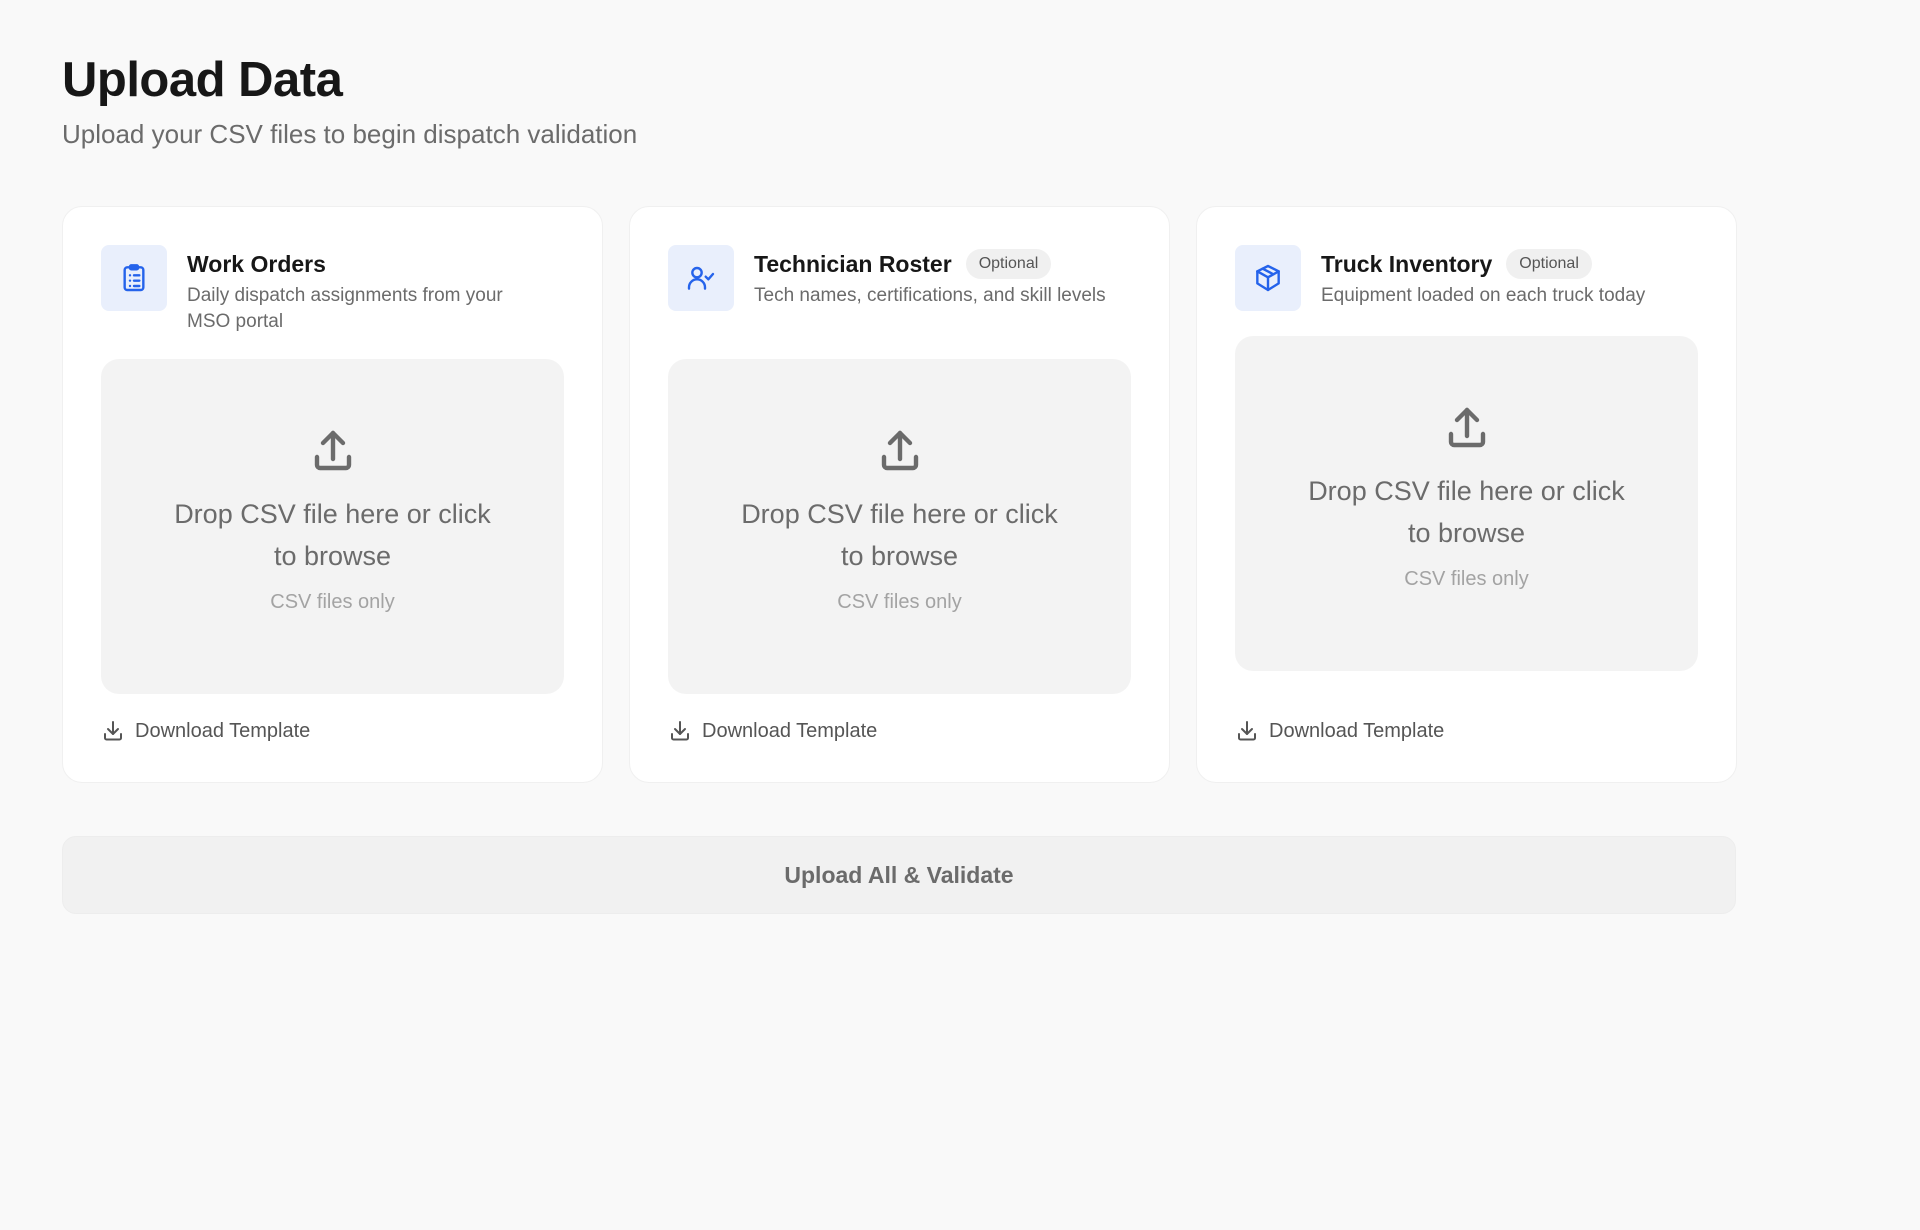  What do you see at coordinates (1268, 278) in the screenshot?
I see `package-icon` at bounding box center [1268, 278].